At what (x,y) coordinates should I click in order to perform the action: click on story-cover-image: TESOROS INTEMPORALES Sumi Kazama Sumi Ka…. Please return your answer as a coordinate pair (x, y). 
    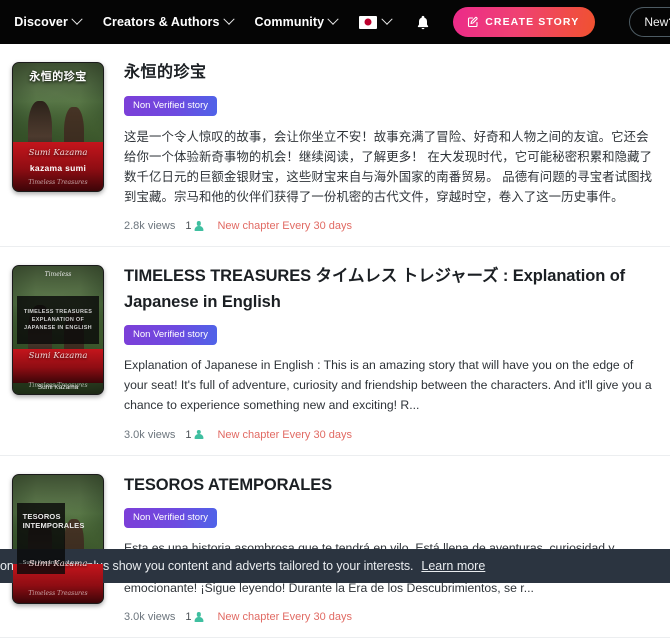
    Looking at the image, I should click on (58, 539).